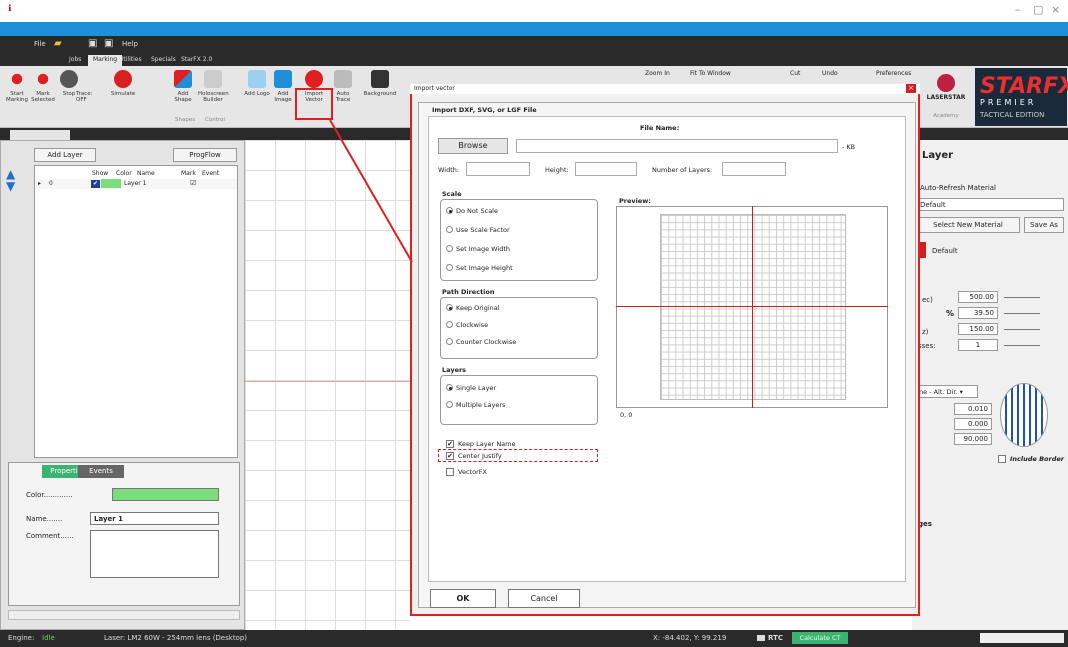 Image resolution: width=1068 pixels, height=647 pixels. Describe the element at coordinates (690, 638) in the screenshot. I see `cursor-coords: X: -84.402, Y: 99.219` at that location.